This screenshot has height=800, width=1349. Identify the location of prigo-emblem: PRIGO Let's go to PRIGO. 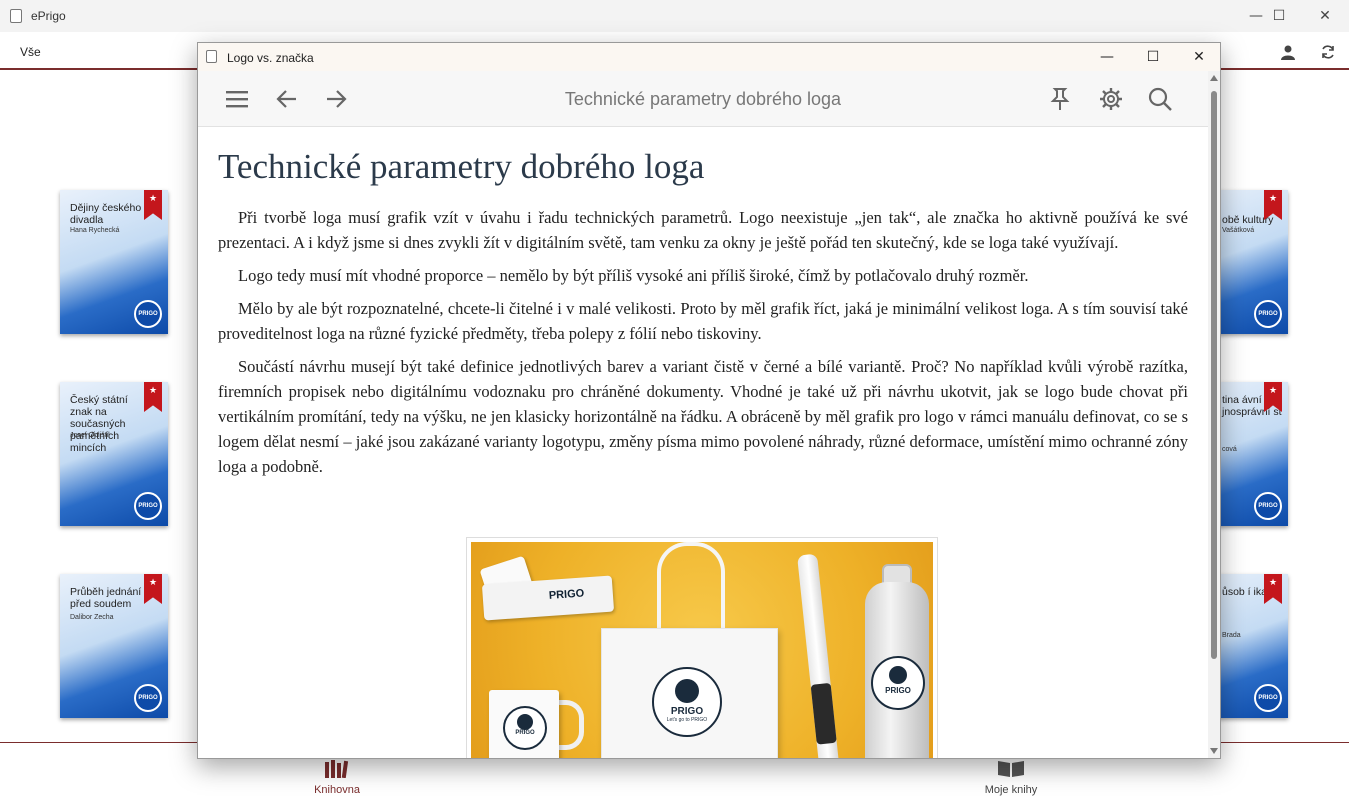
(687, 702).